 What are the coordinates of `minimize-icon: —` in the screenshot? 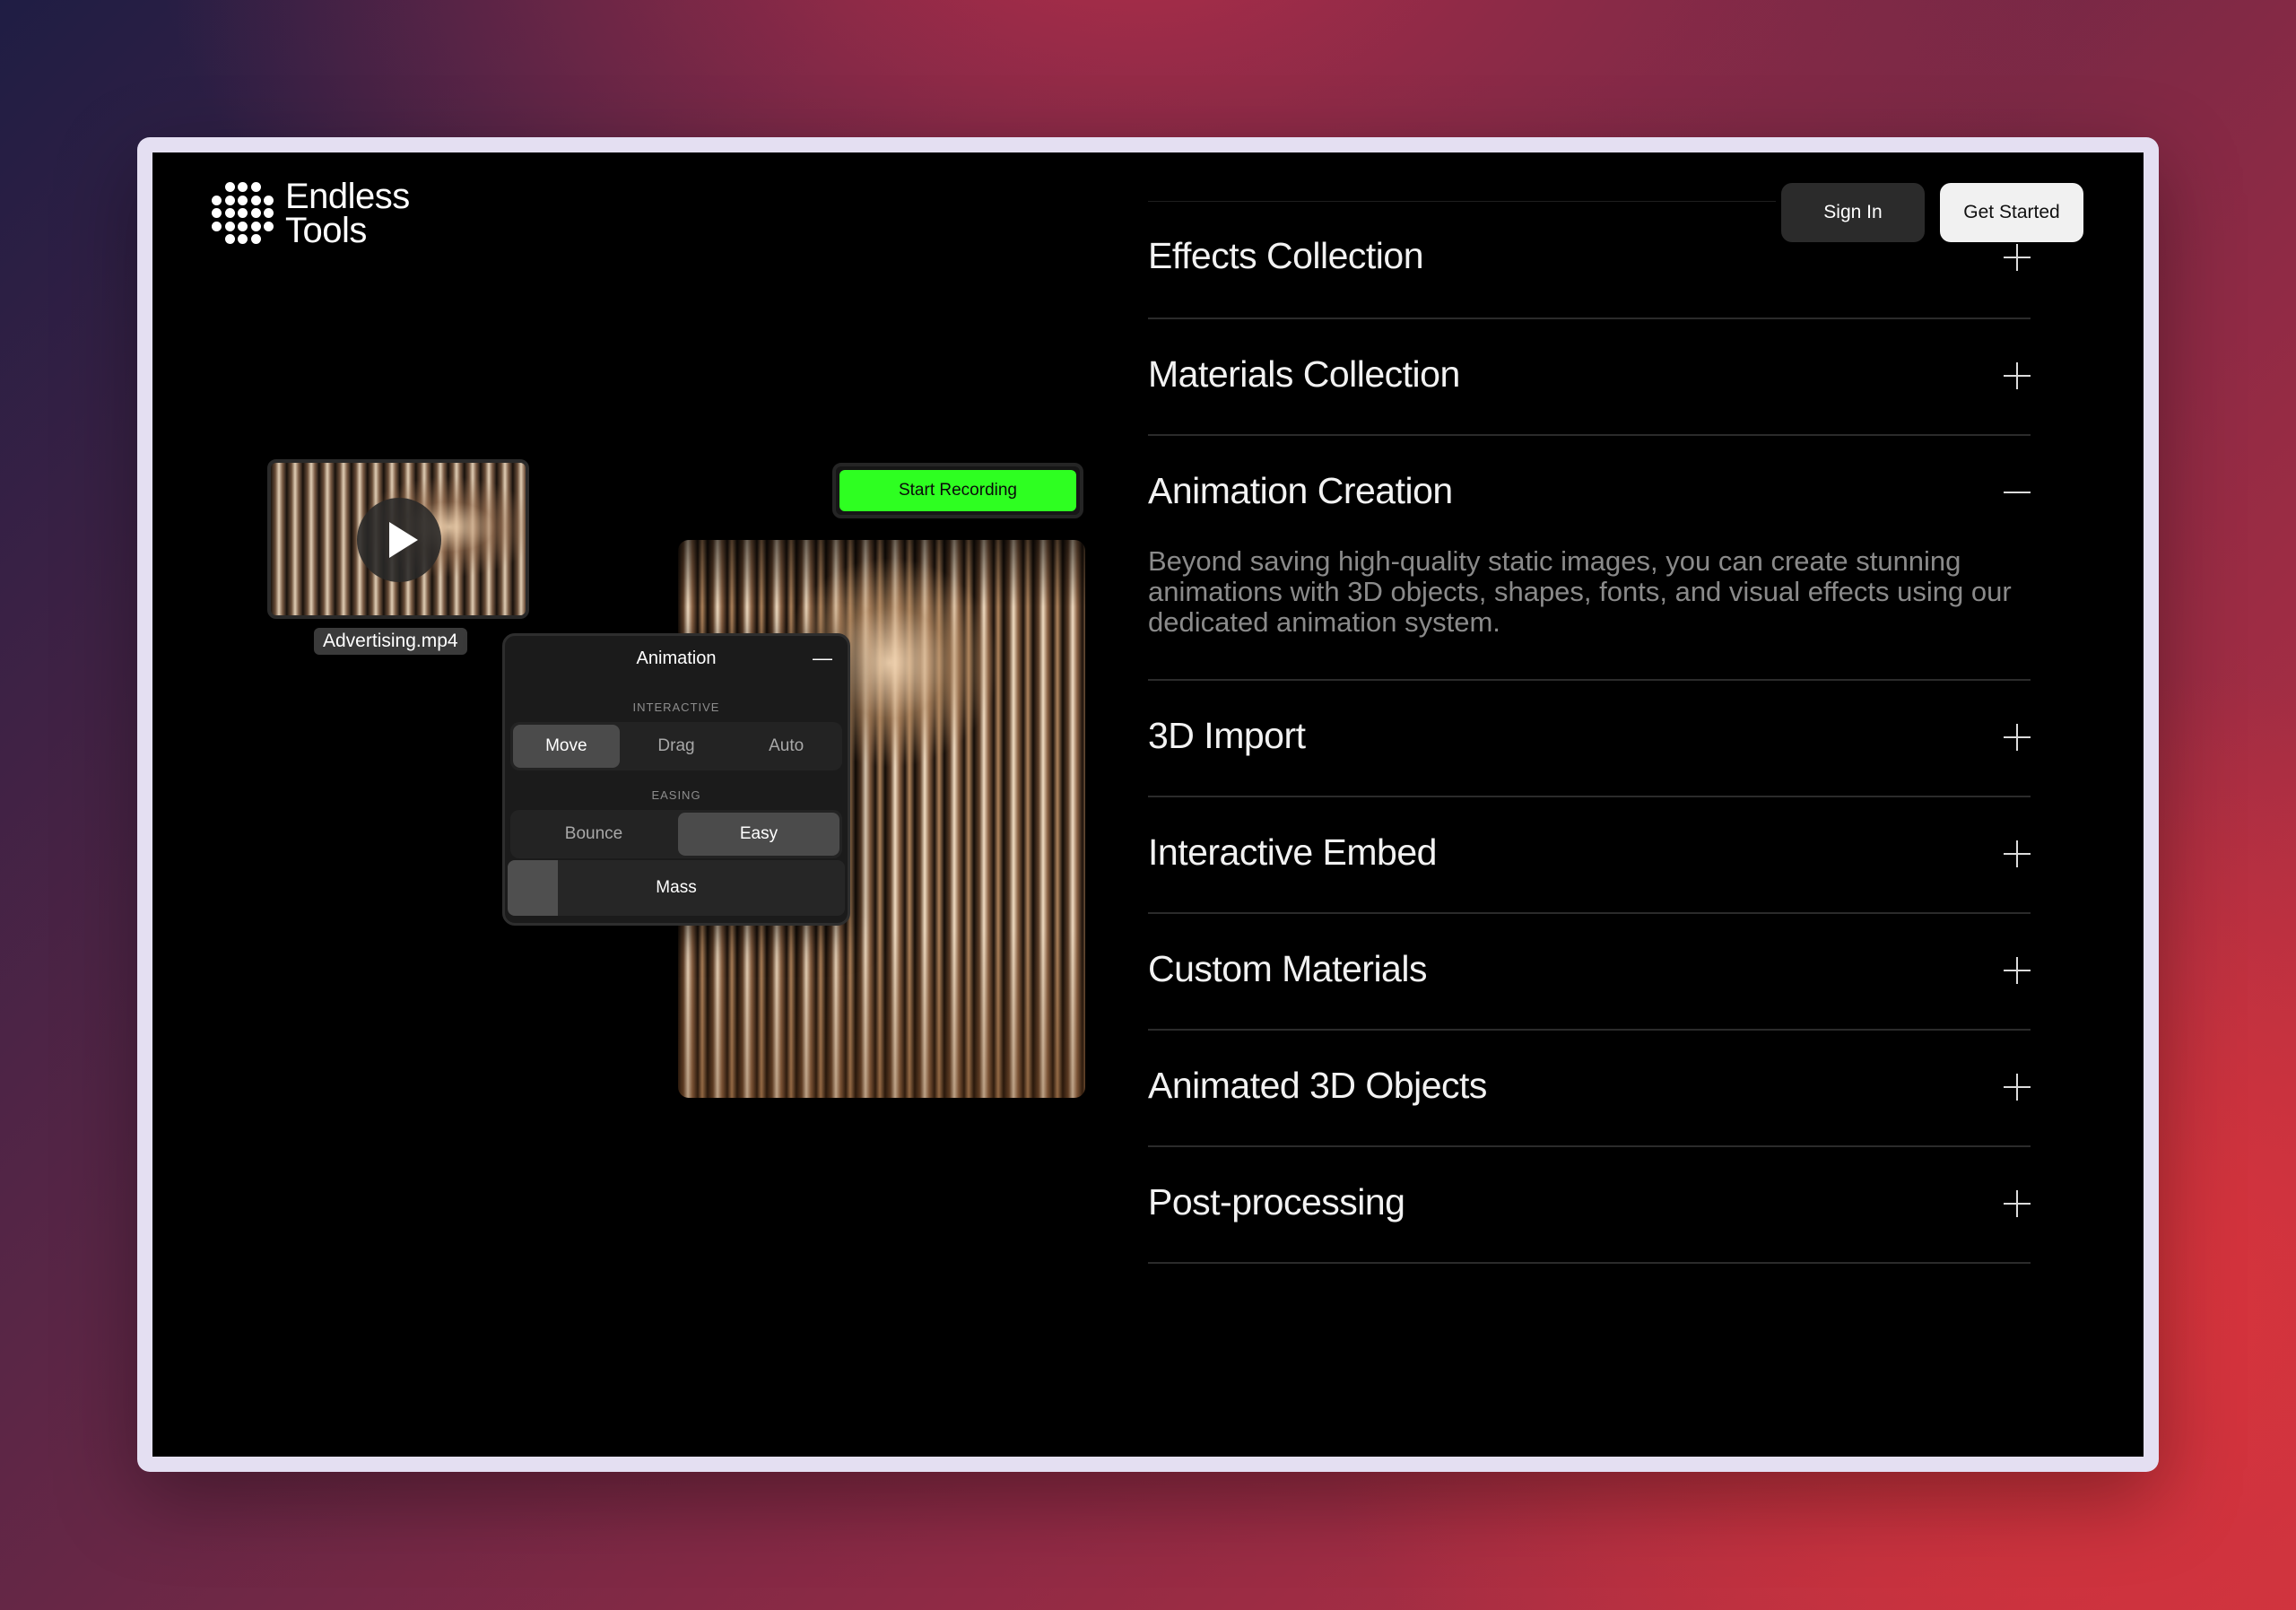 It's located at (822, 659).